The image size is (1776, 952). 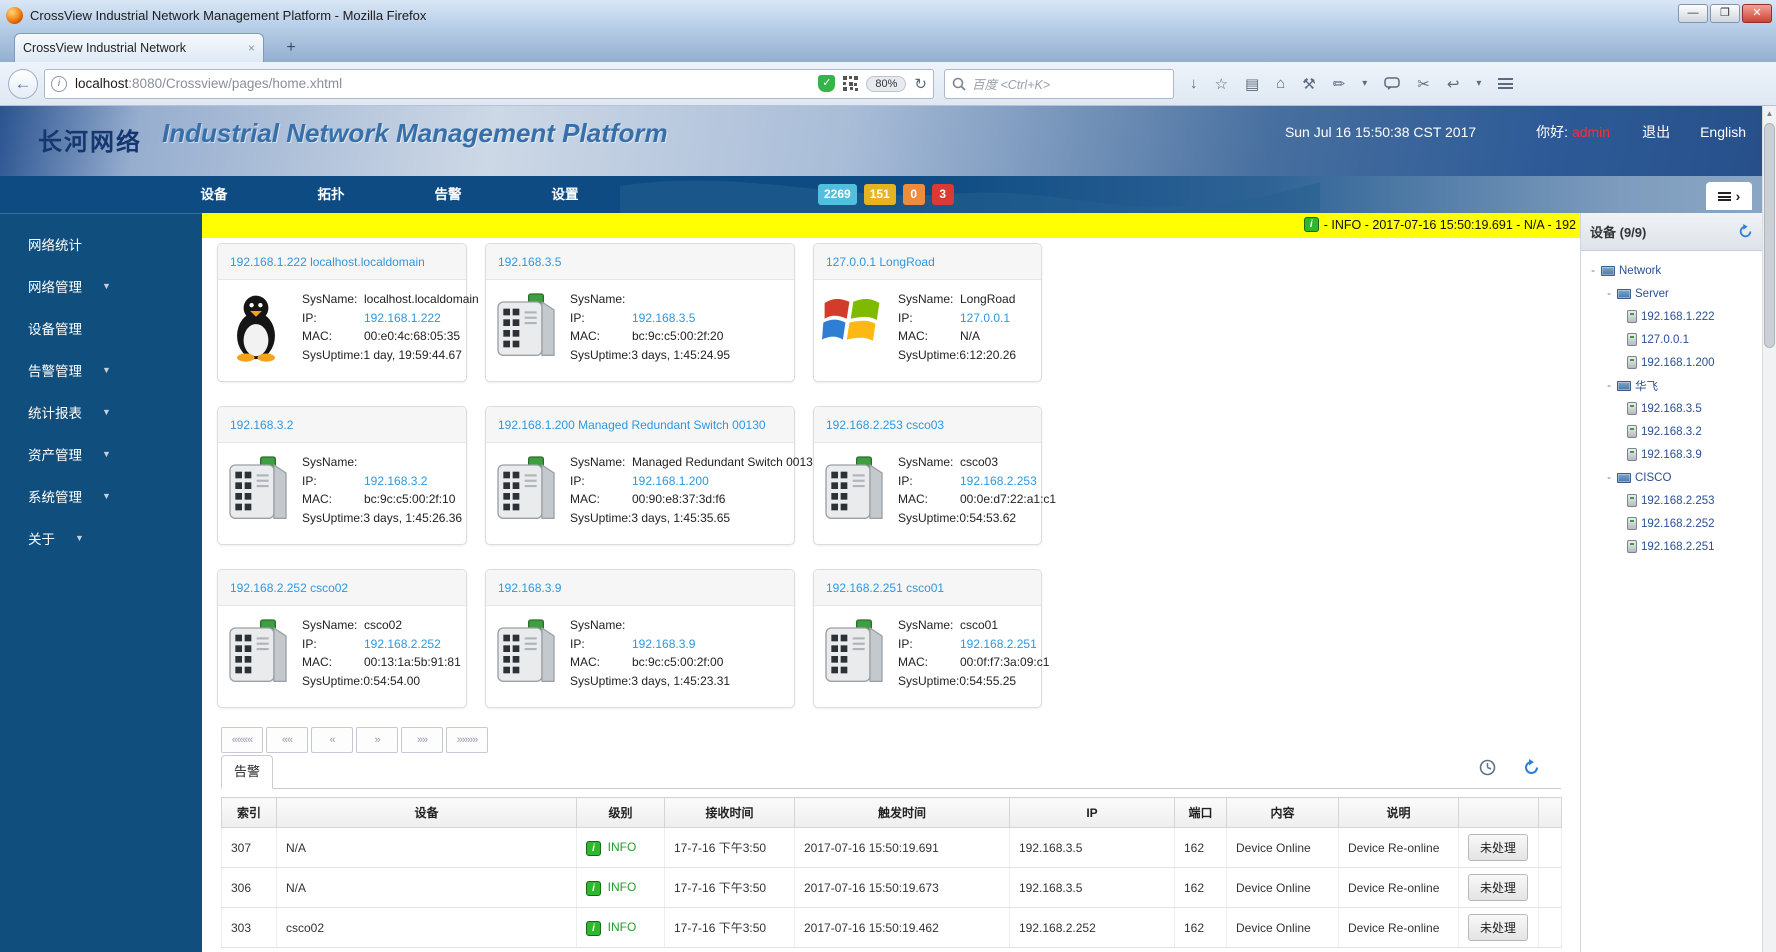 I want to click on ip-link: 192.168.1.200, so click(x=670, y=481).